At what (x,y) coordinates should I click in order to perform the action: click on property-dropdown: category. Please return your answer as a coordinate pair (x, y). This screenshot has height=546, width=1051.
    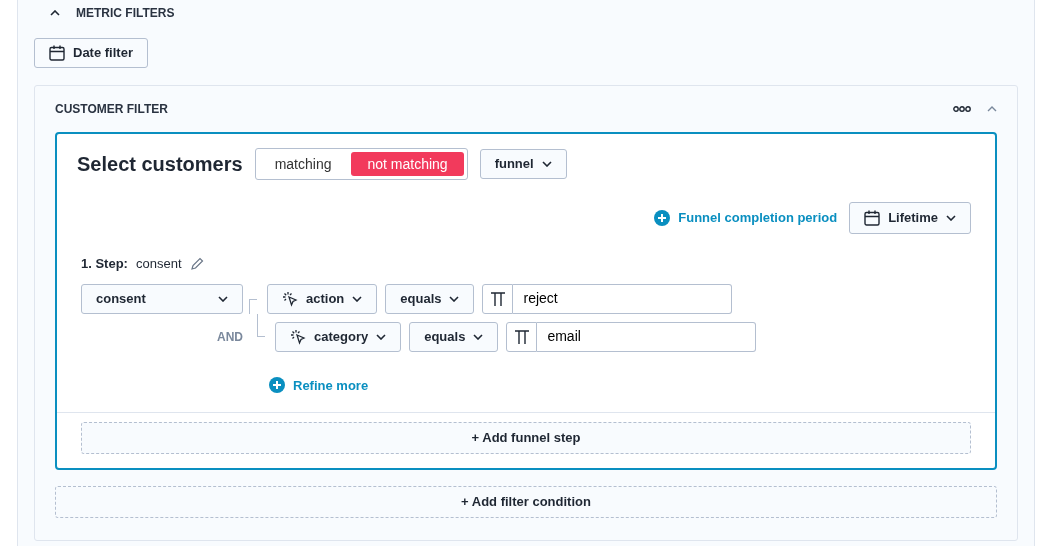
    Looking at the image, I should click on (338, 336).